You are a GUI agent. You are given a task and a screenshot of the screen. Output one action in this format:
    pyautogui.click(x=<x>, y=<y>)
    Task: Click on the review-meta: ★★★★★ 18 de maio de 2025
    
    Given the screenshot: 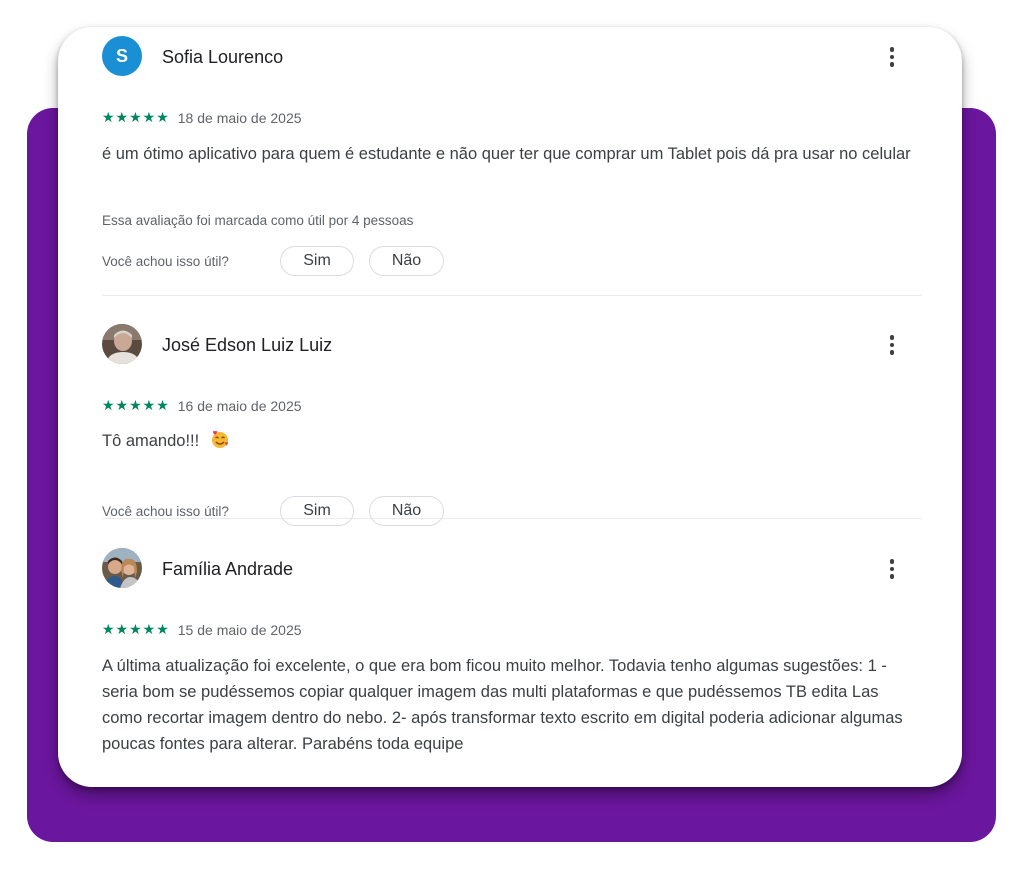 What is the action you would take?
    pyautogui.click(x=202, y=118)
    